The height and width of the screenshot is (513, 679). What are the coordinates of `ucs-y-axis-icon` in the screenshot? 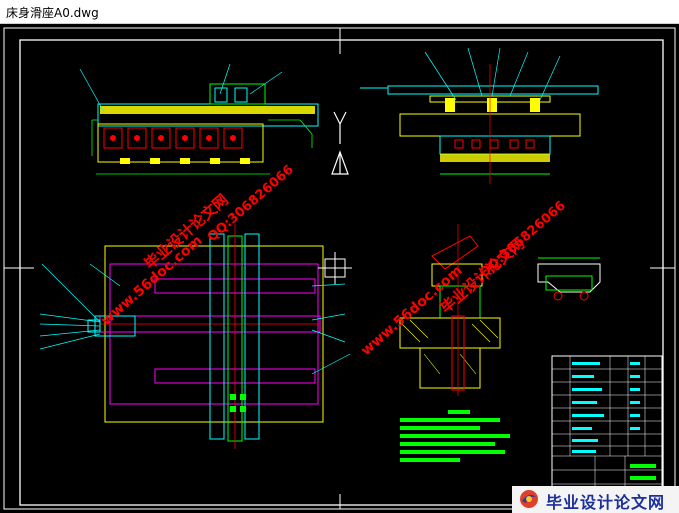 It's located at (340, 143).